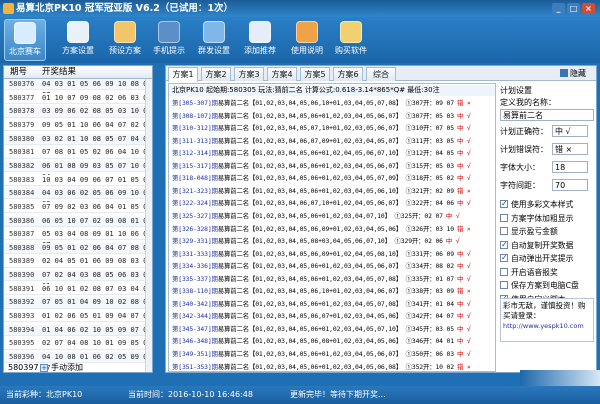  I want to click on draw-row: 58038003 02 01 10 08 05 07 04 02 06, so click(78, 143).